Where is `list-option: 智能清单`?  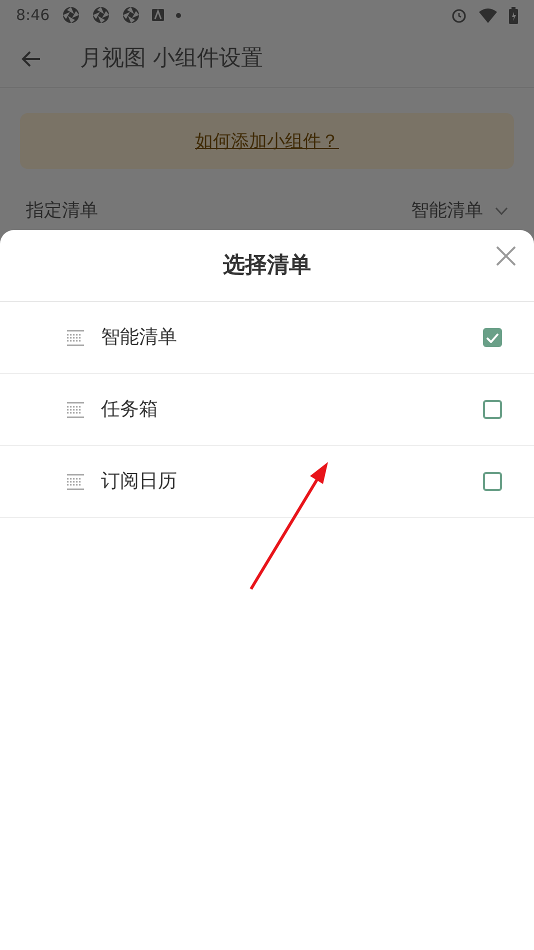 list-option: 智能清单 is located at coordinates (267, 338).